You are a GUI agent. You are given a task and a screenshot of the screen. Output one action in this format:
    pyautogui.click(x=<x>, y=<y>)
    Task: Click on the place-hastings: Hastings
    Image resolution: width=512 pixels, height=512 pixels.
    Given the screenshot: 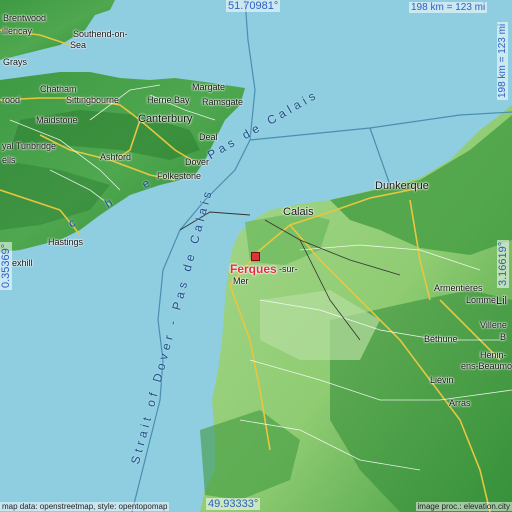 What is the action you would take?
    pyautogui.click(x=66, y=242)
    